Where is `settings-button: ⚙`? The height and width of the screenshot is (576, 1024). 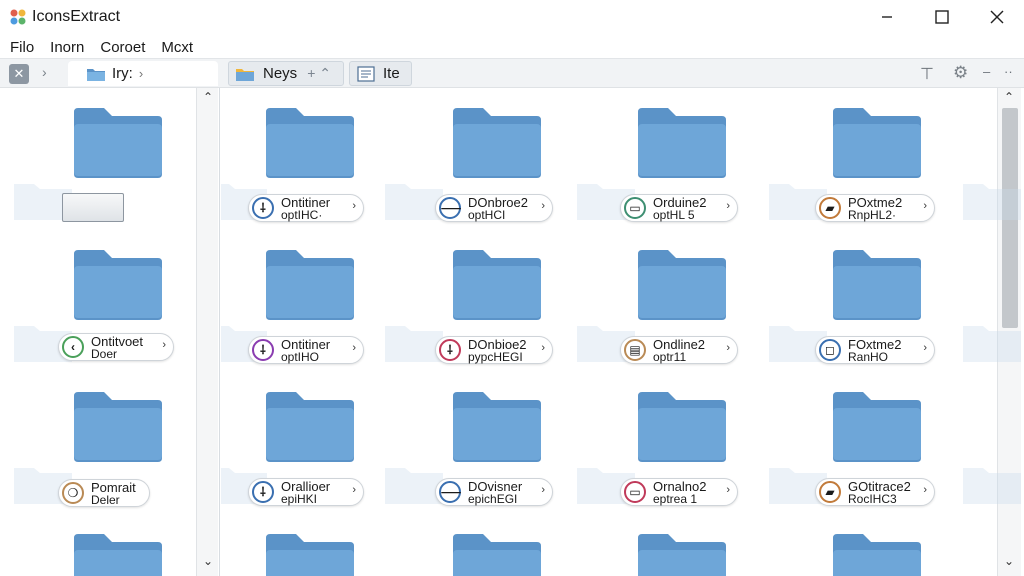 settings-button: ⚙ is located at coordinates (960, 73).